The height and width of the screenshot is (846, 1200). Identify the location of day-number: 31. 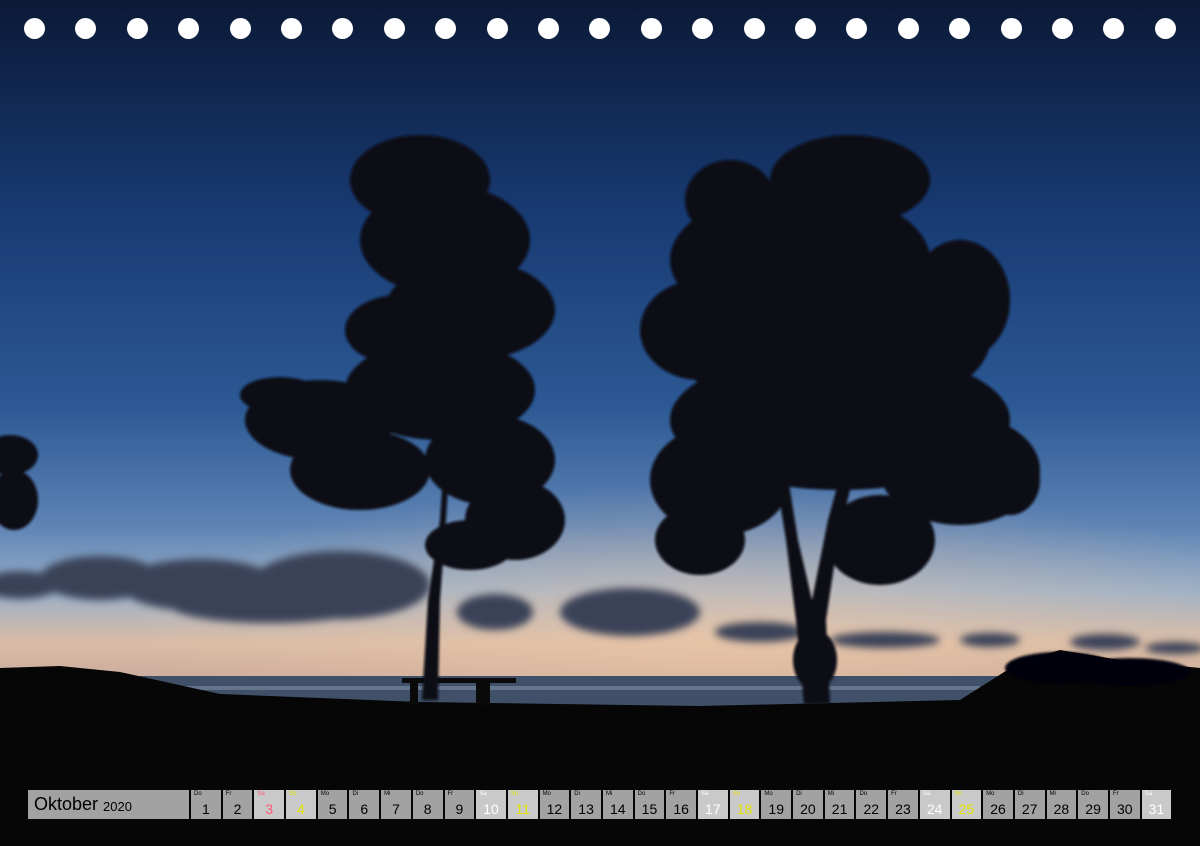
(1156, 809).